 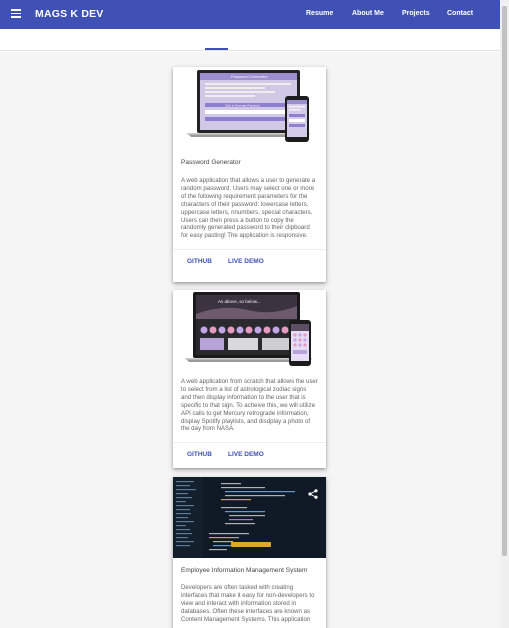 What do you see at coordinates (504, 281) in the screenshot?
I see `scrollbar-thumb` at bounding box center [504, 281].